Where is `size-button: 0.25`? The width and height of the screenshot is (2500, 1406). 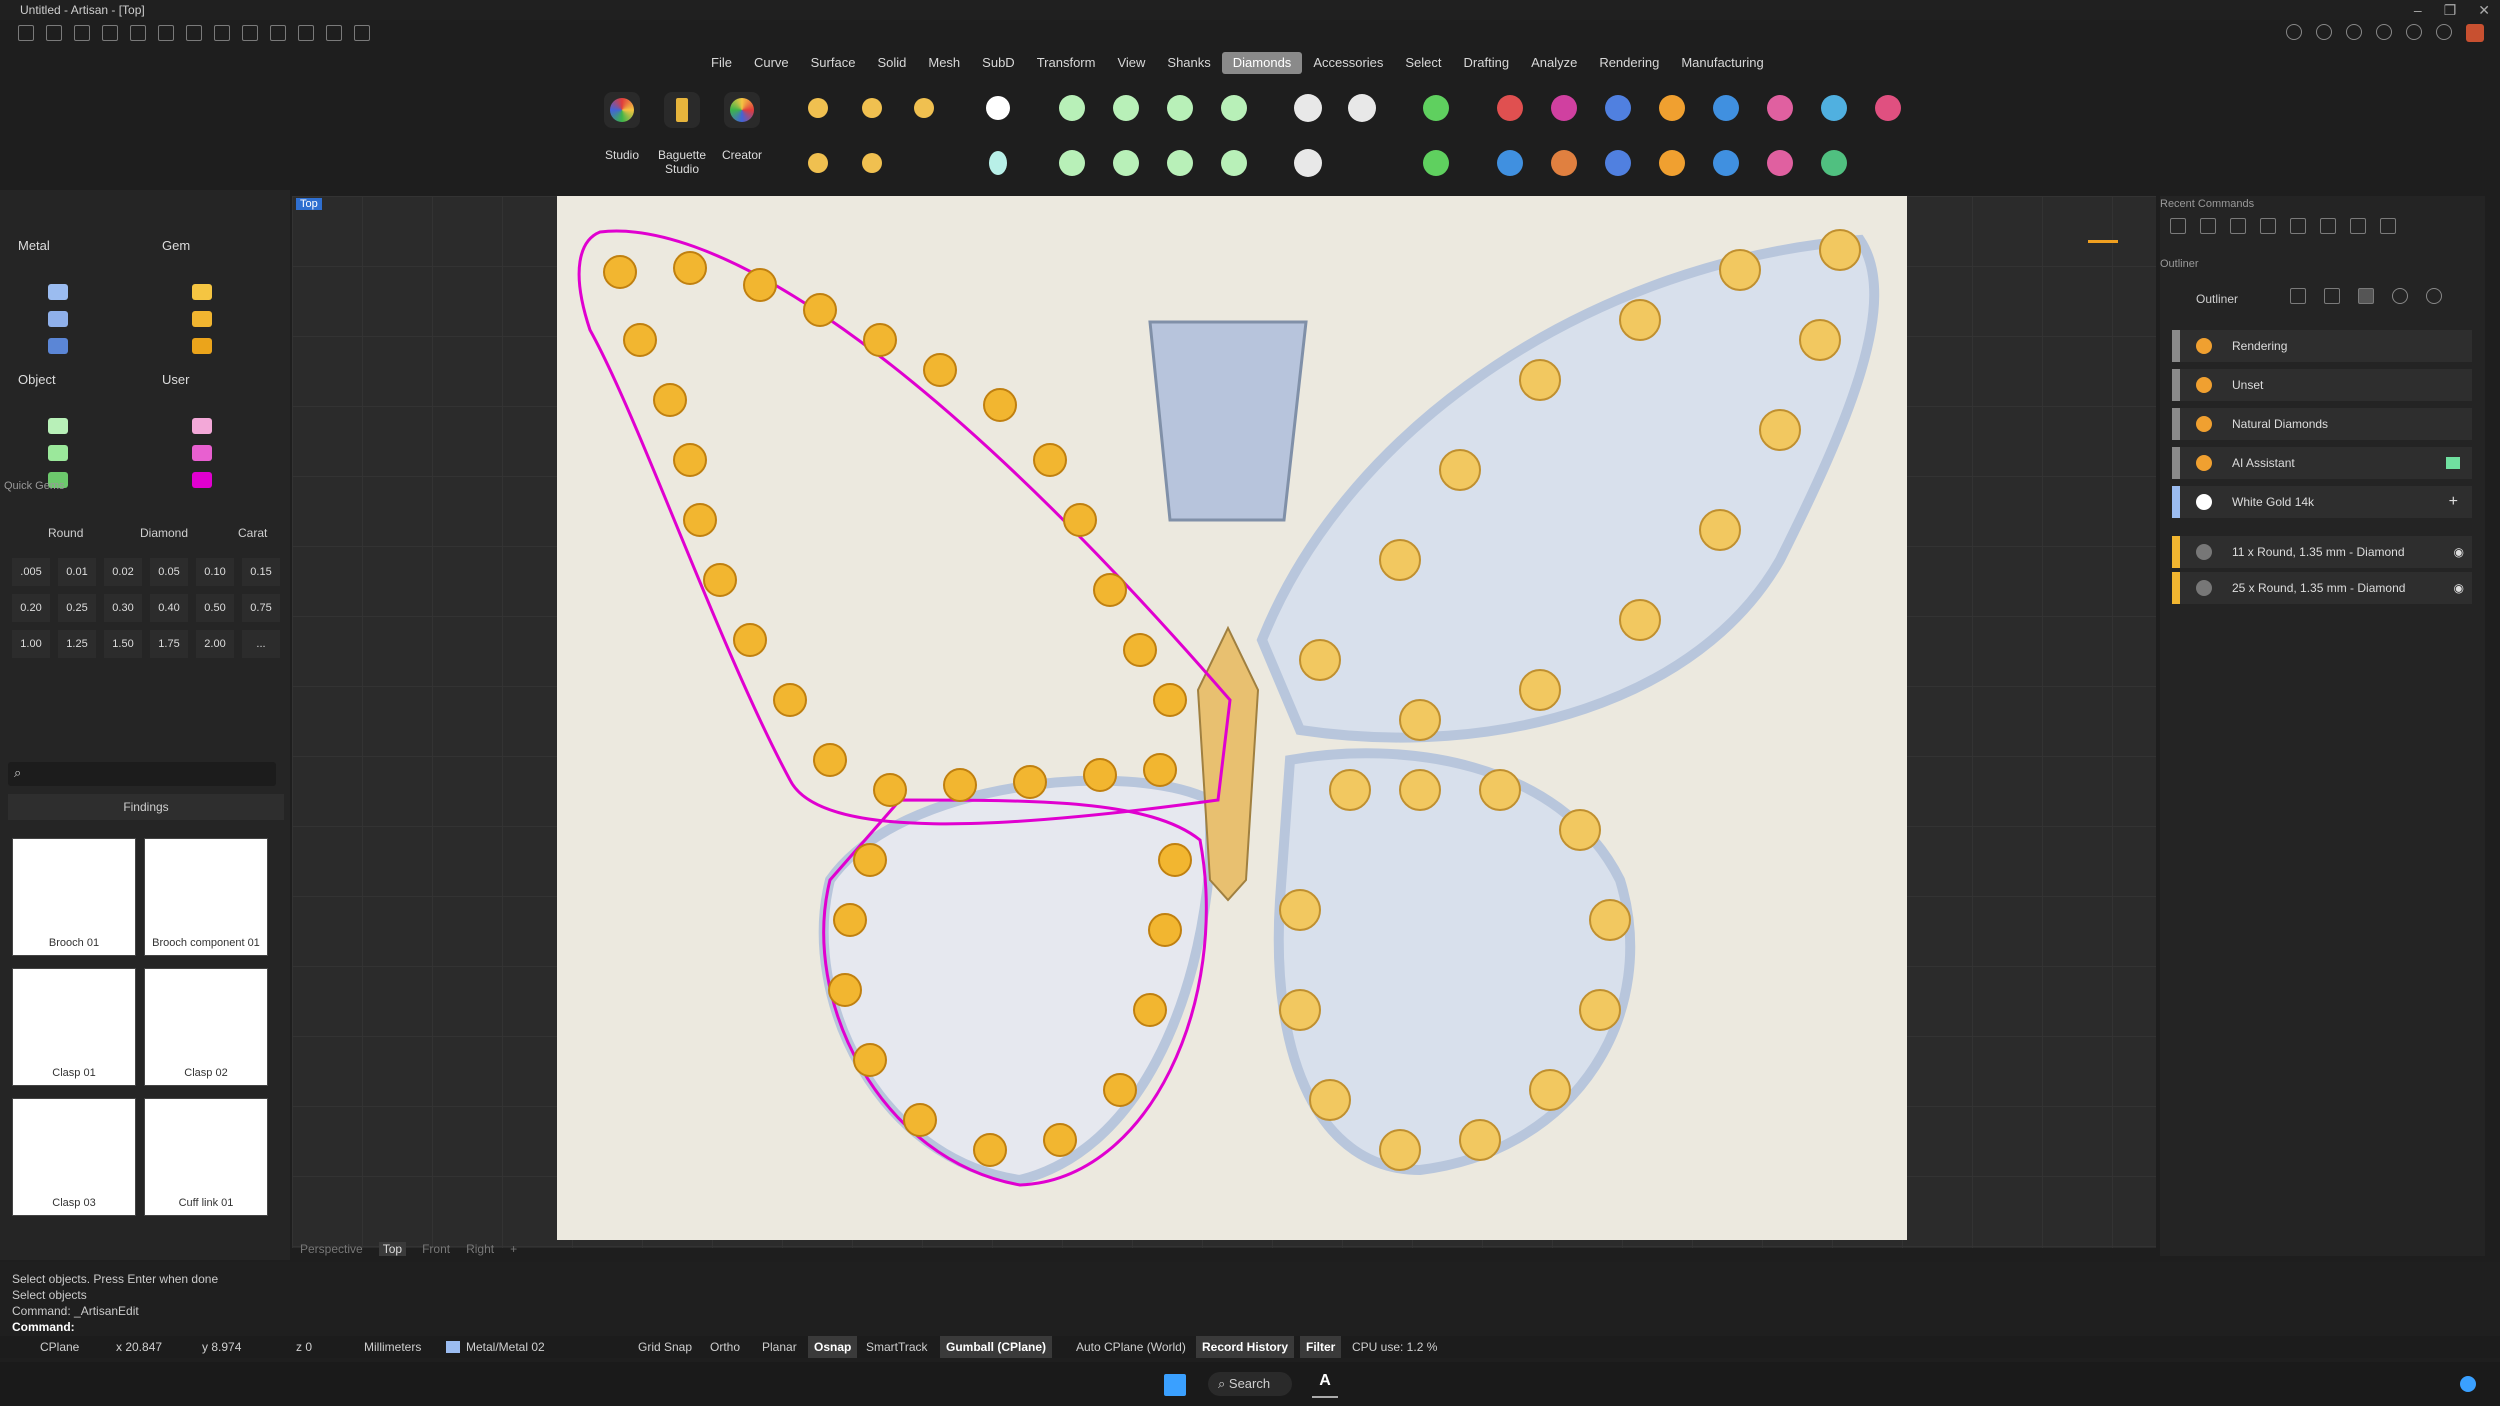 size-button: 0.25 is located at coordinates (77, 608).